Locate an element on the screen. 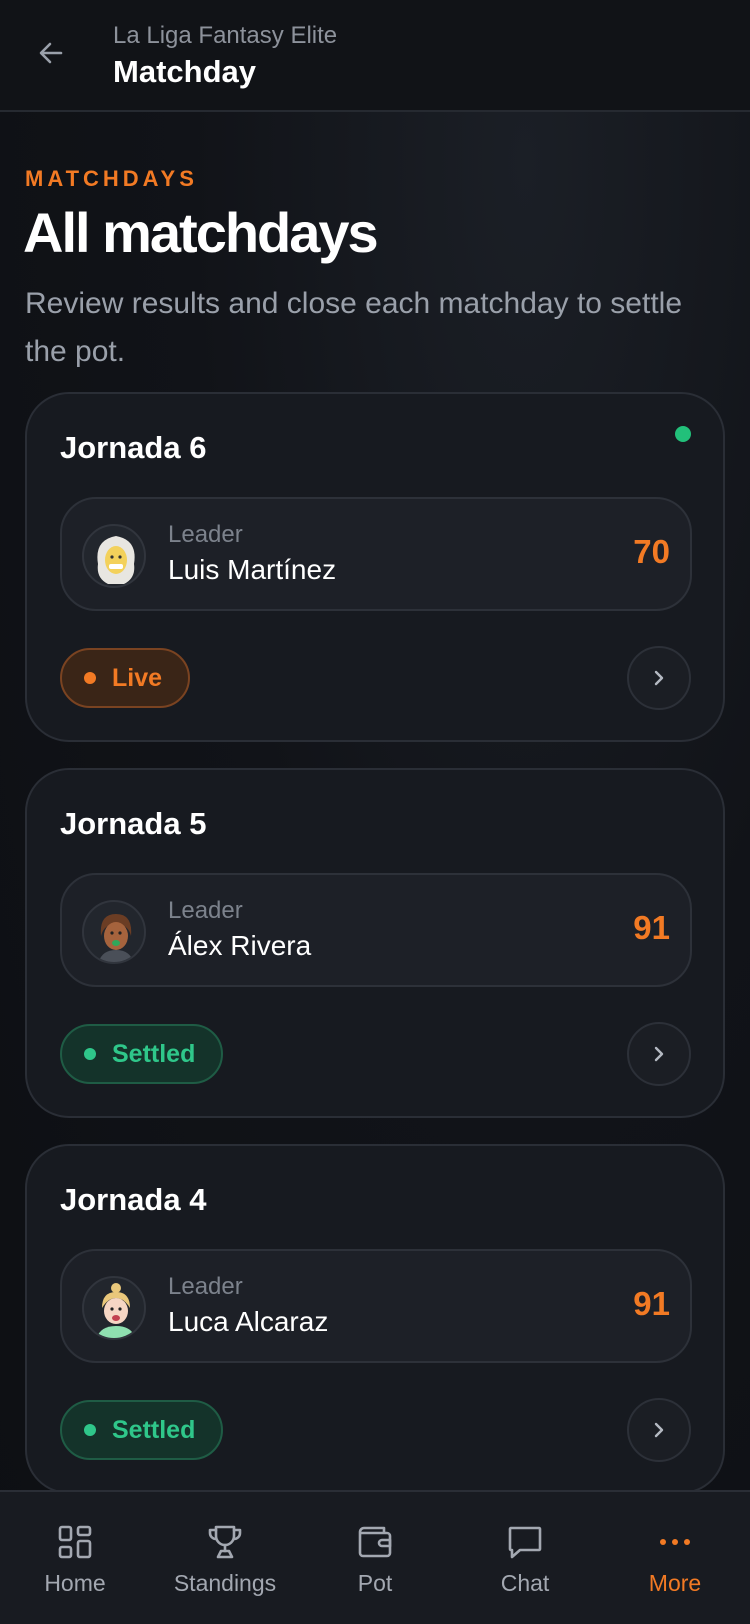  section-eyebrow: MATCHDAYS is located at coordinates (111, 178).